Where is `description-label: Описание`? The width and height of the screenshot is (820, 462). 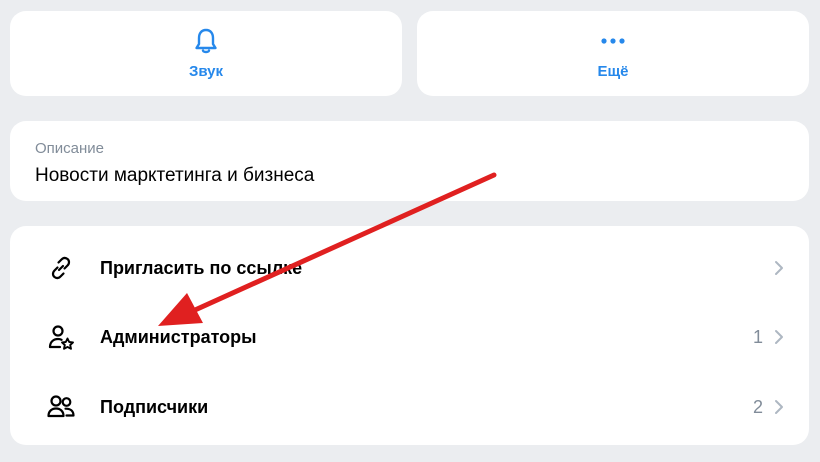 description-label: Описание is located at coordinates (70, 148).